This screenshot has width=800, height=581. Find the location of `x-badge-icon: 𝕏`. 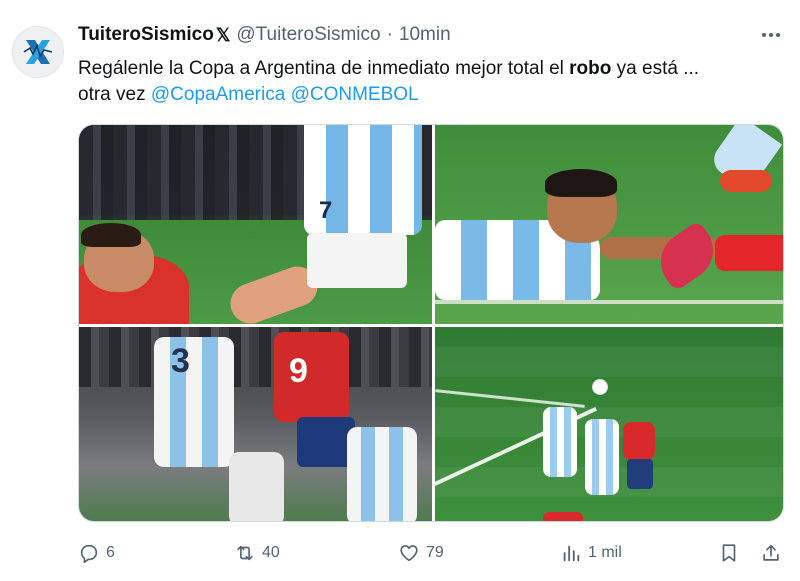

x-badge-icon: 𝕏 is located at coordinates (223, 34).